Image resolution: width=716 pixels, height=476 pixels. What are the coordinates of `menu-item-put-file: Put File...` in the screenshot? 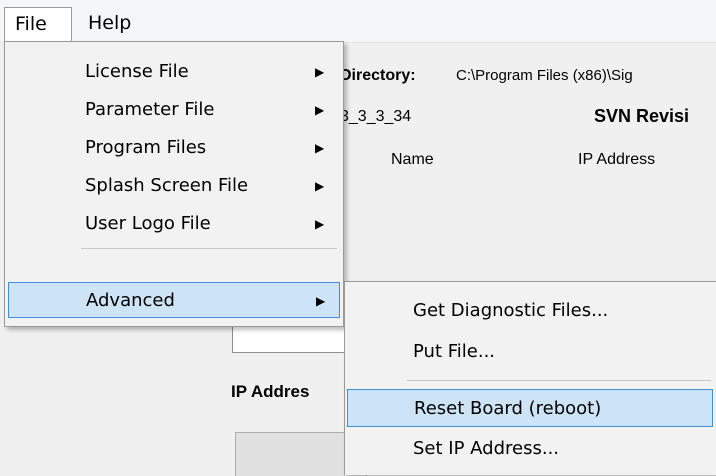 It's located at (530, 352).